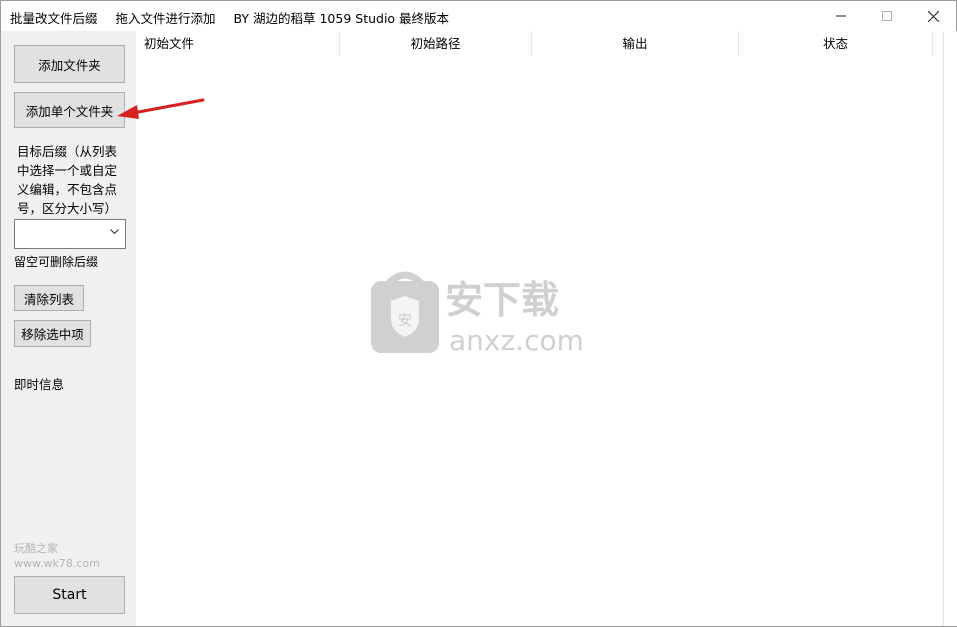  I want to click on chevron-down-icon, so click(114, 232).